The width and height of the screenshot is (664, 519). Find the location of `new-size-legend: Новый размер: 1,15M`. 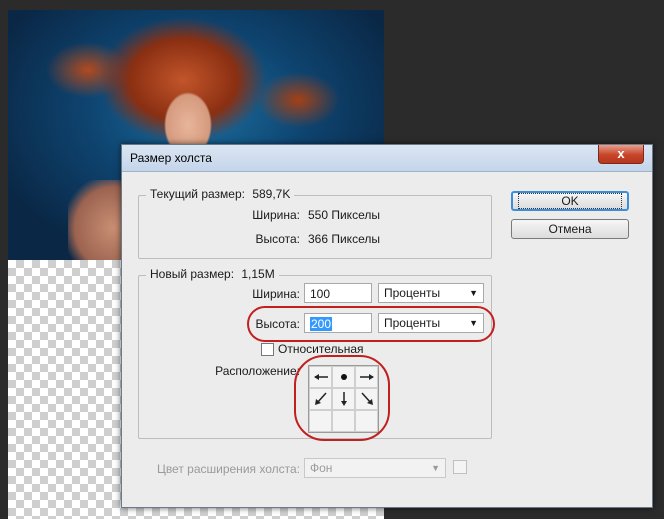

new-size-legend: Новый размер: 1,15M is located at coordinates (212, 274).